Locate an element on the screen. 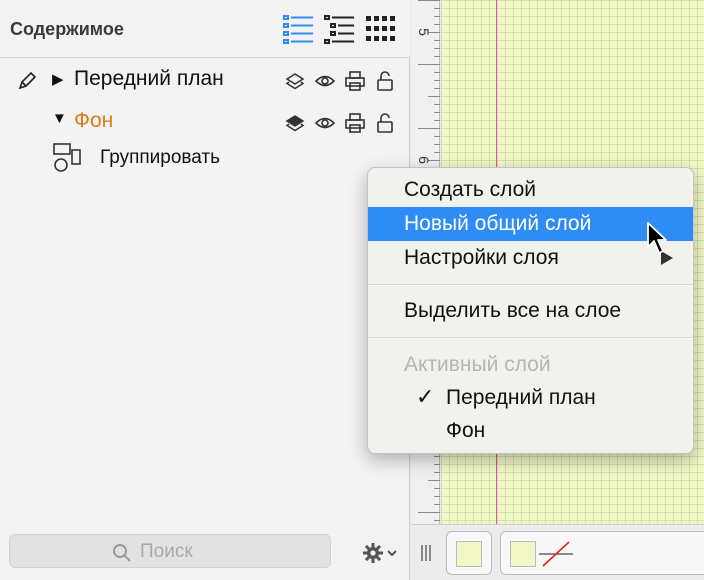 The height and width of the screenshot is (580, 704). outline-view-button is located at coordinates (340, 29).